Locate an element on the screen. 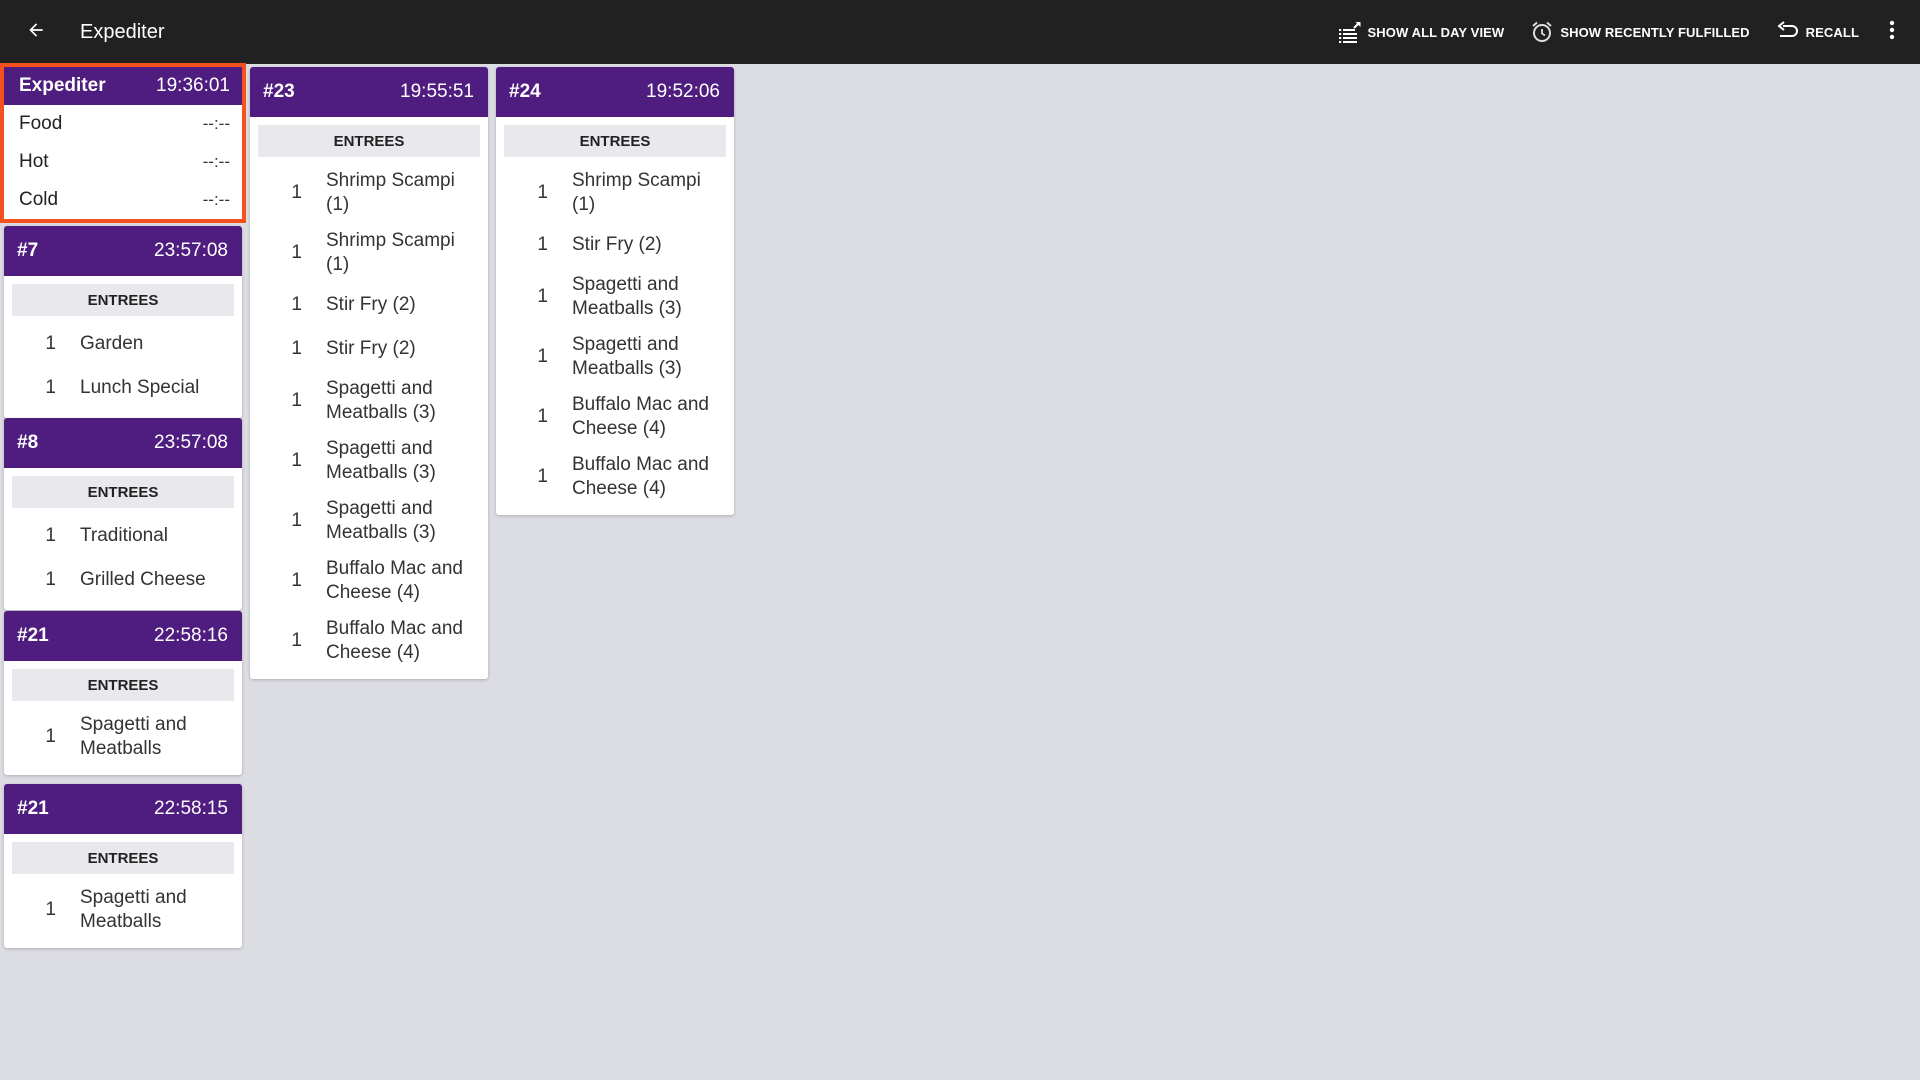 The image size is (1920, 1080). list-expand-icon is located at coordinates (1350, 32).